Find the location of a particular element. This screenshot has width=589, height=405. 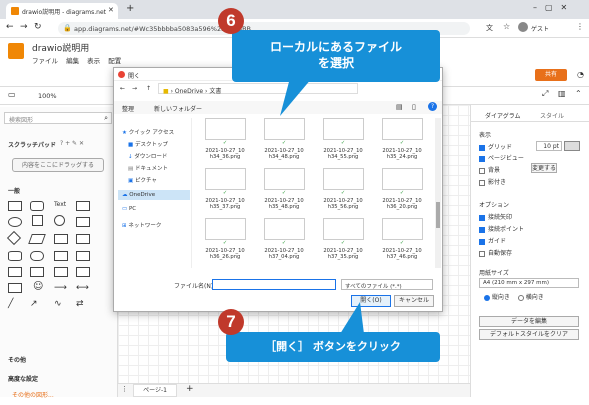

nav-pc: ▭ PC is located at coordinates (129, 209).